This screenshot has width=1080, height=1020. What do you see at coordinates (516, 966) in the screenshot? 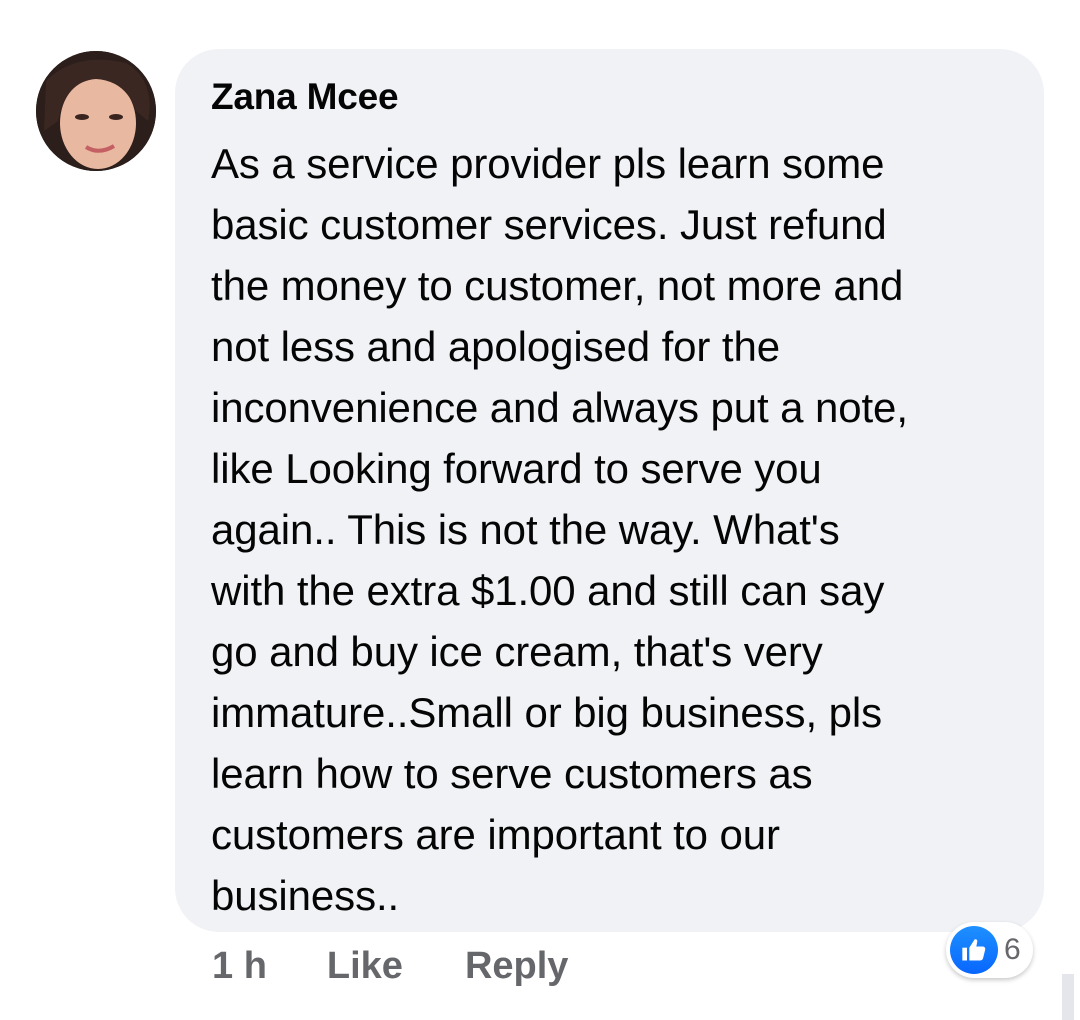
I see `reply-button: Reply` at bounding box center [516, 966].